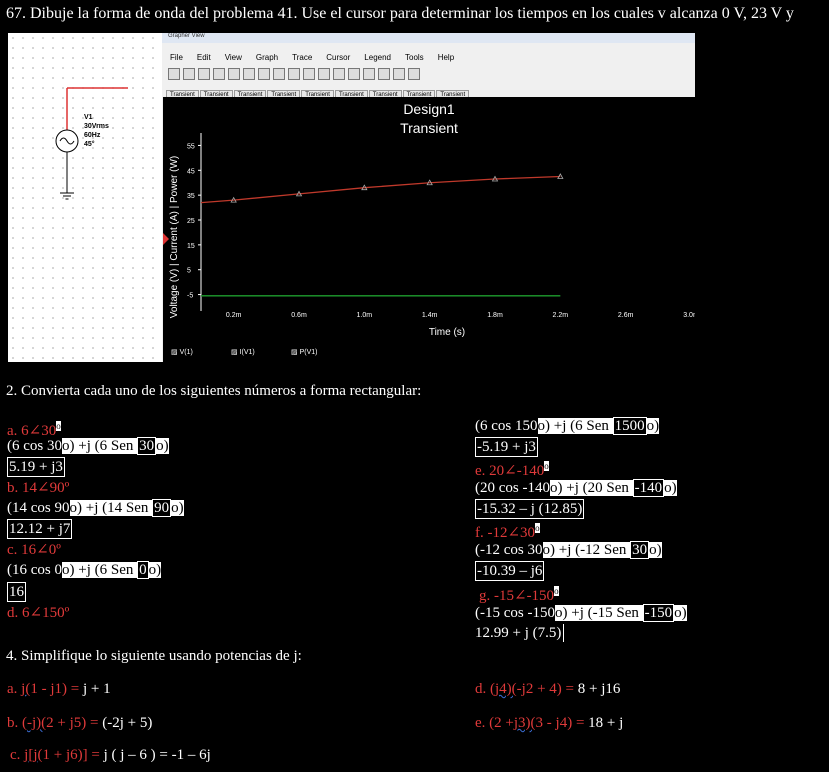 Image resolution: width=829 pixels, height=772 pixels. Describe the element at coordinates (111, 508) in the screenshot. I see `expr-part: o) +j (14 Sen` at that location.